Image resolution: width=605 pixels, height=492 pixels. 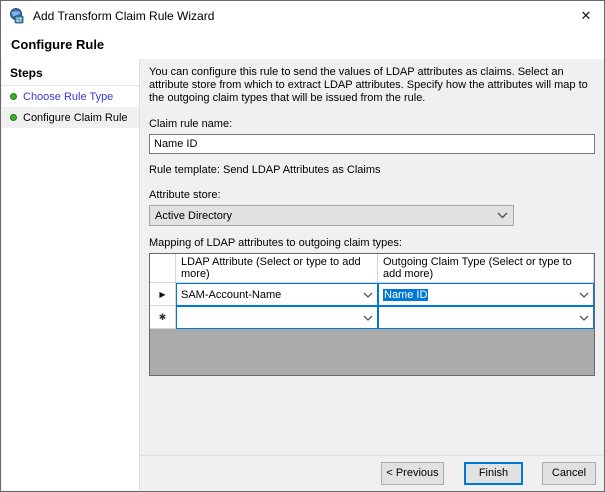 I want to click on cancel-button: Cancel, so click(x=569, y=473).